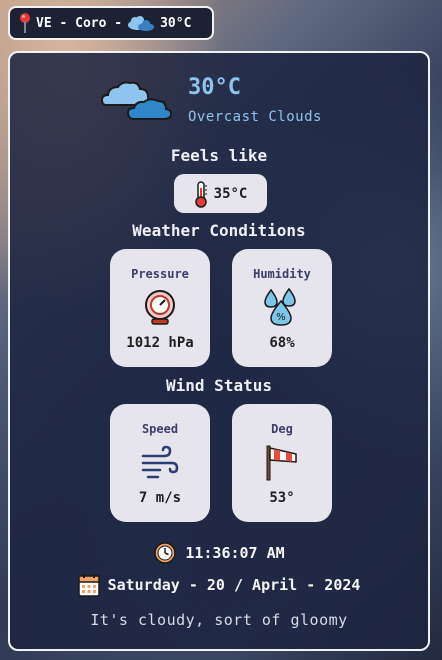 Image resolution: width=442 pixels, height=660 pixels. I want to click on humidity-drops-icon: %, so click(280, 306).